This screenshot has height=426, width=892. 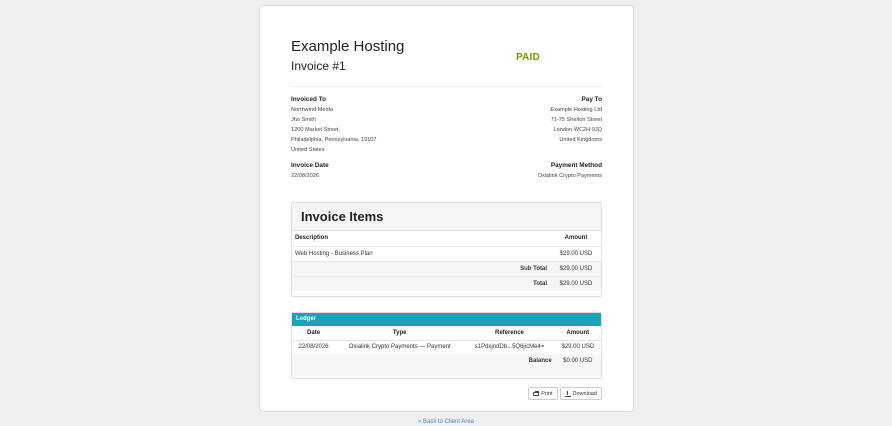 What do you see at coordinates (308, 150) in the screenshot?
I see `invoiced-to-line: United States` at bounding box center [308, 150].